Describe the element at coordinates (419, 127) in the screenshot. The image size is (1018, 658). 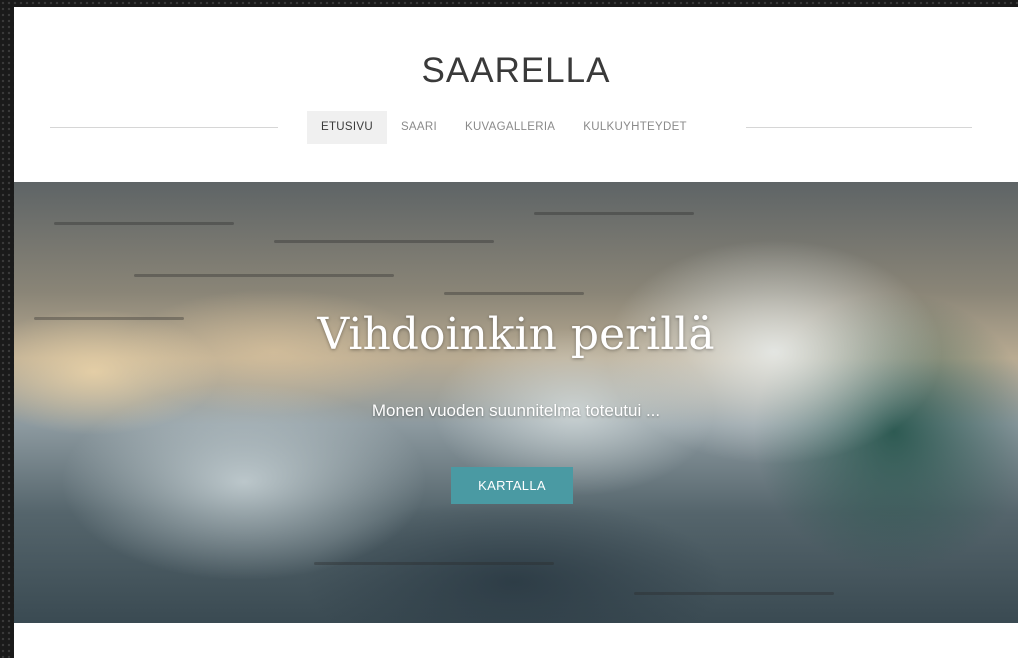
I see `nav-item-saari: SAARI` at that location.